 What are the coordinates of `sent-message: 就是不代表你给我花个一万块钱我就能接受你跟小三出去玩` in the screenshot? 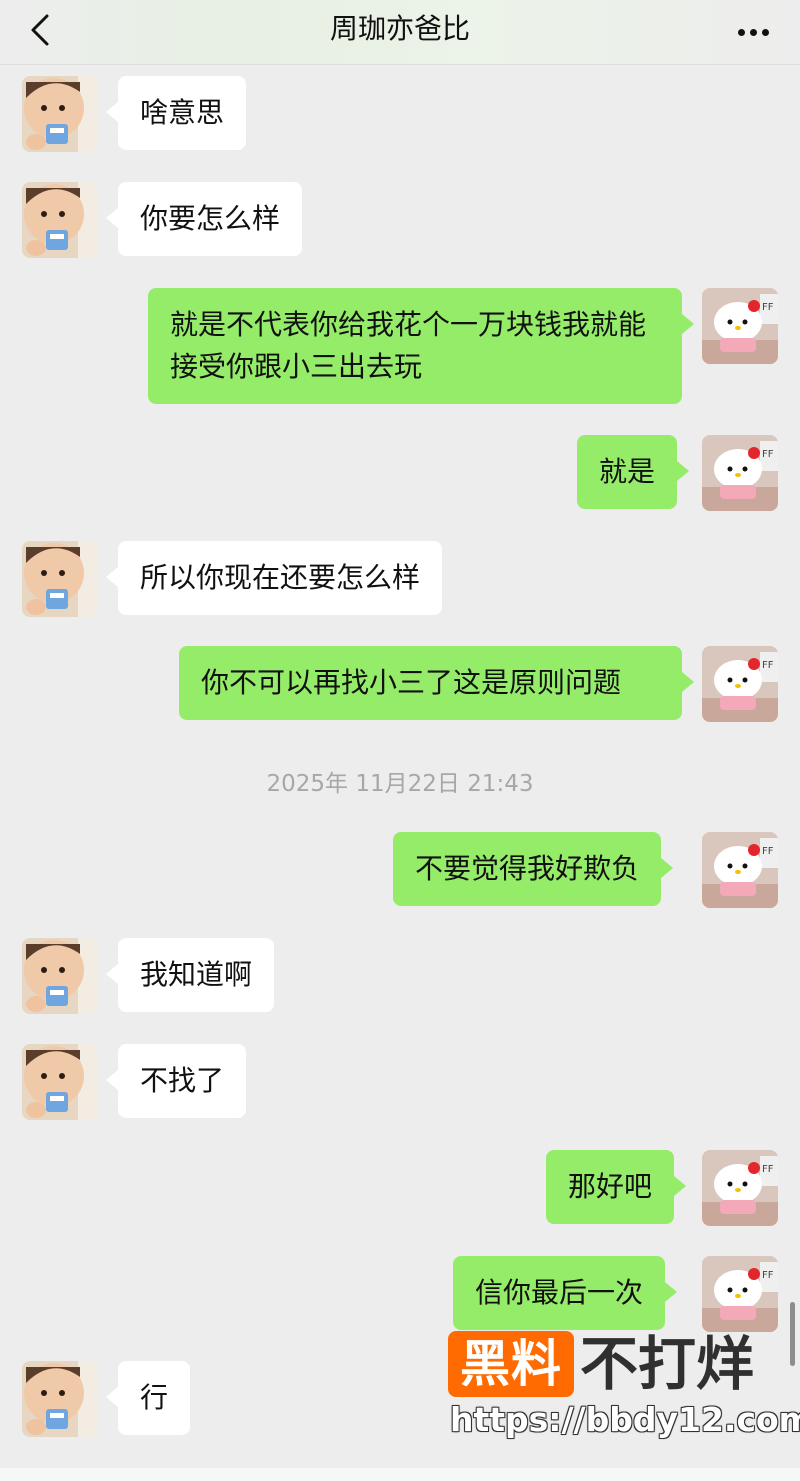 It's located at (421, 346).